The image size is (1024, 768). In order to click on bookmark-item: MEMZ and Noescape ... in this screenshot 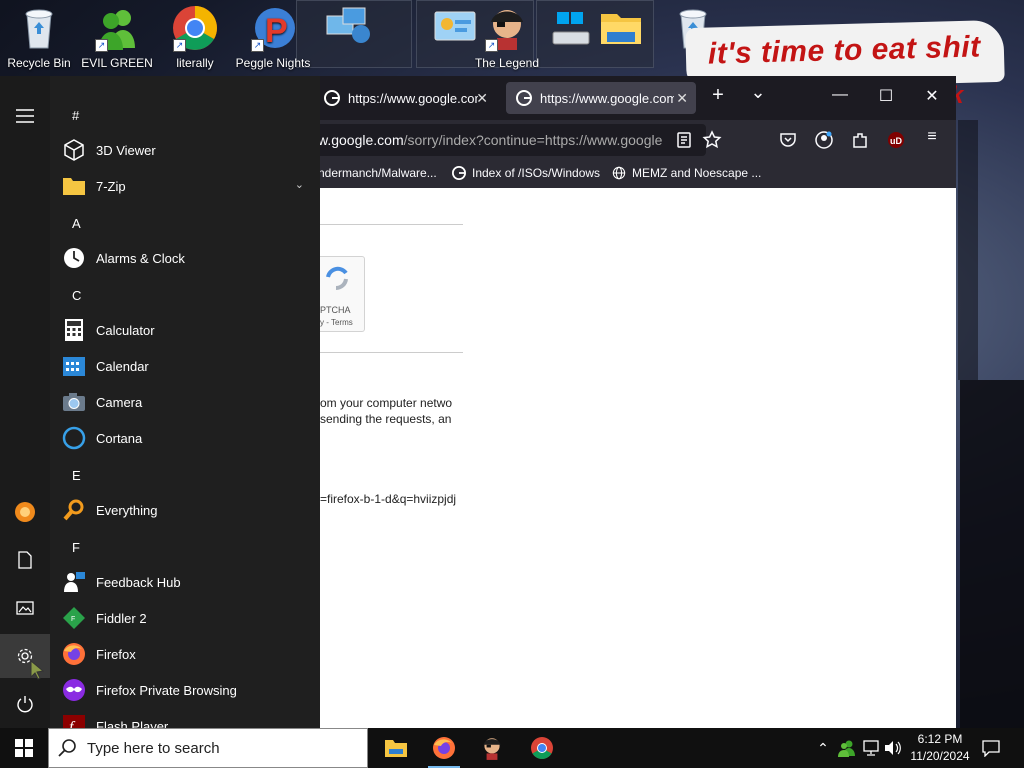, I will do `click(686, 173)`.